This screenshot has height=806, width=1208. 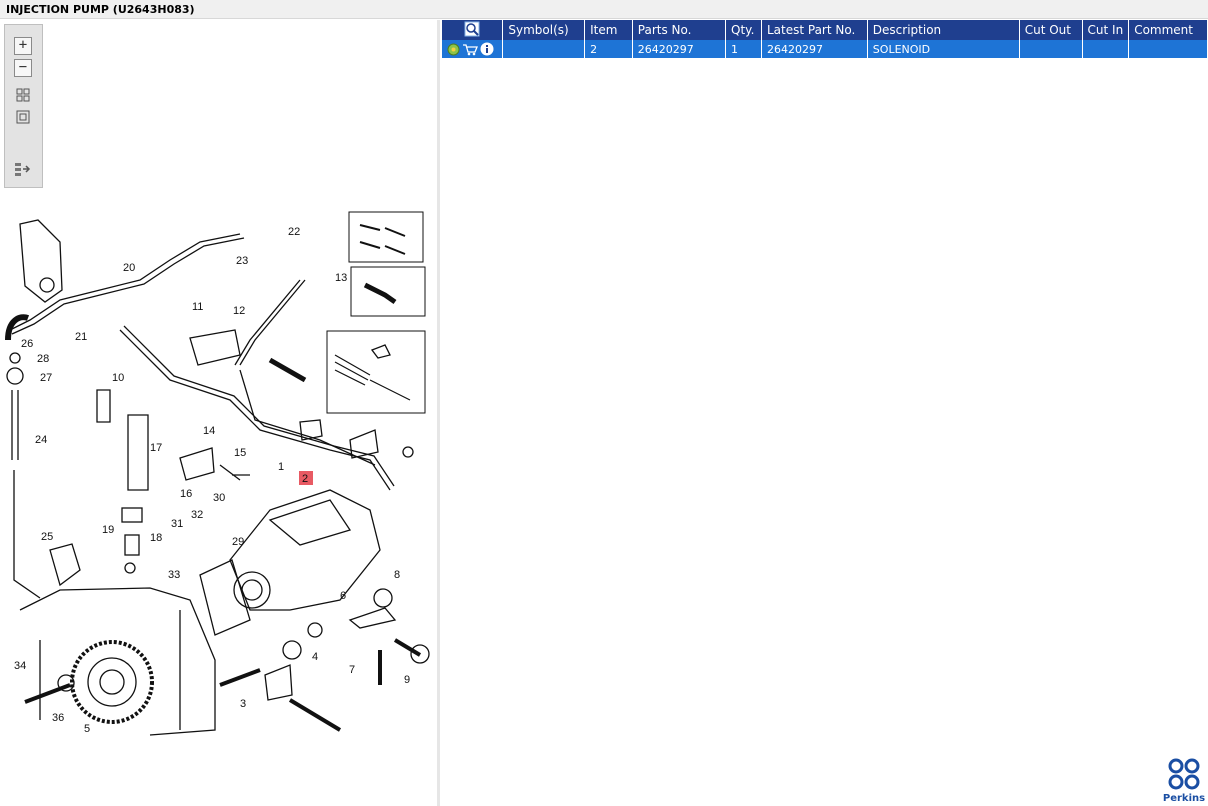 What do you see at coordinates (1184, 798) in the screenshot?
I see `perkins-logo-text: Perkins` at bounding box center [1184, 798].